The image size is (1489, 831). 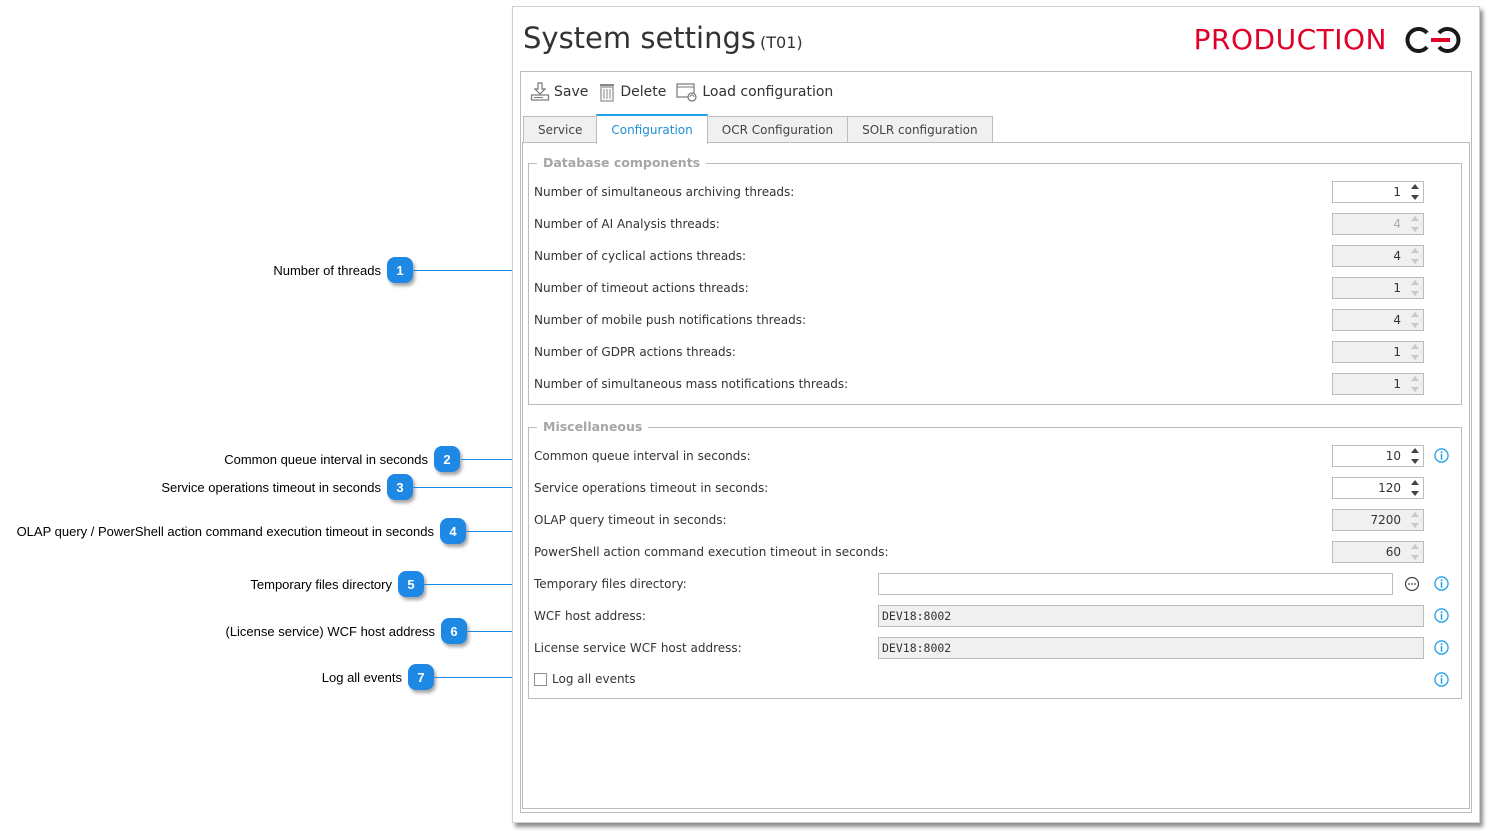 I want to click on field-label: Number of AI Analysis threads:, so click(x=627, y=224).